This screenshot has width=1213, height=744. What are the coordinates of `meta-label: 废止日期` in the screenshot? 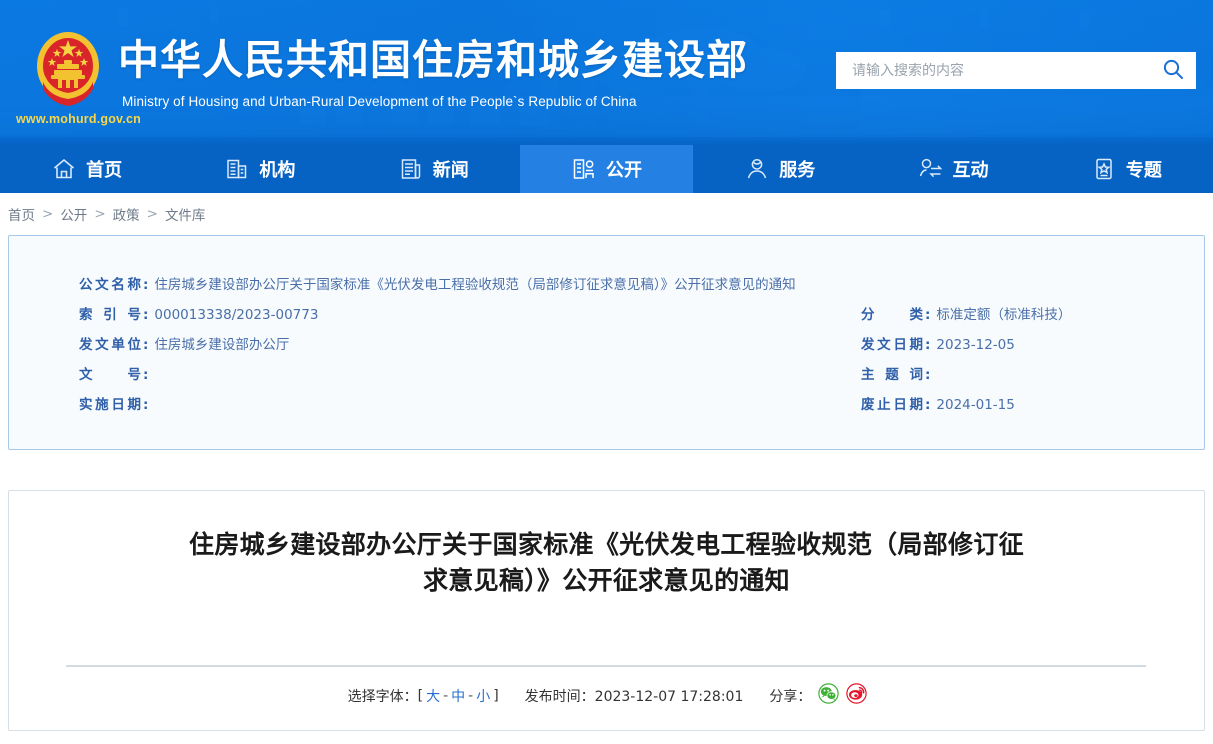 It's located at (892, 405).